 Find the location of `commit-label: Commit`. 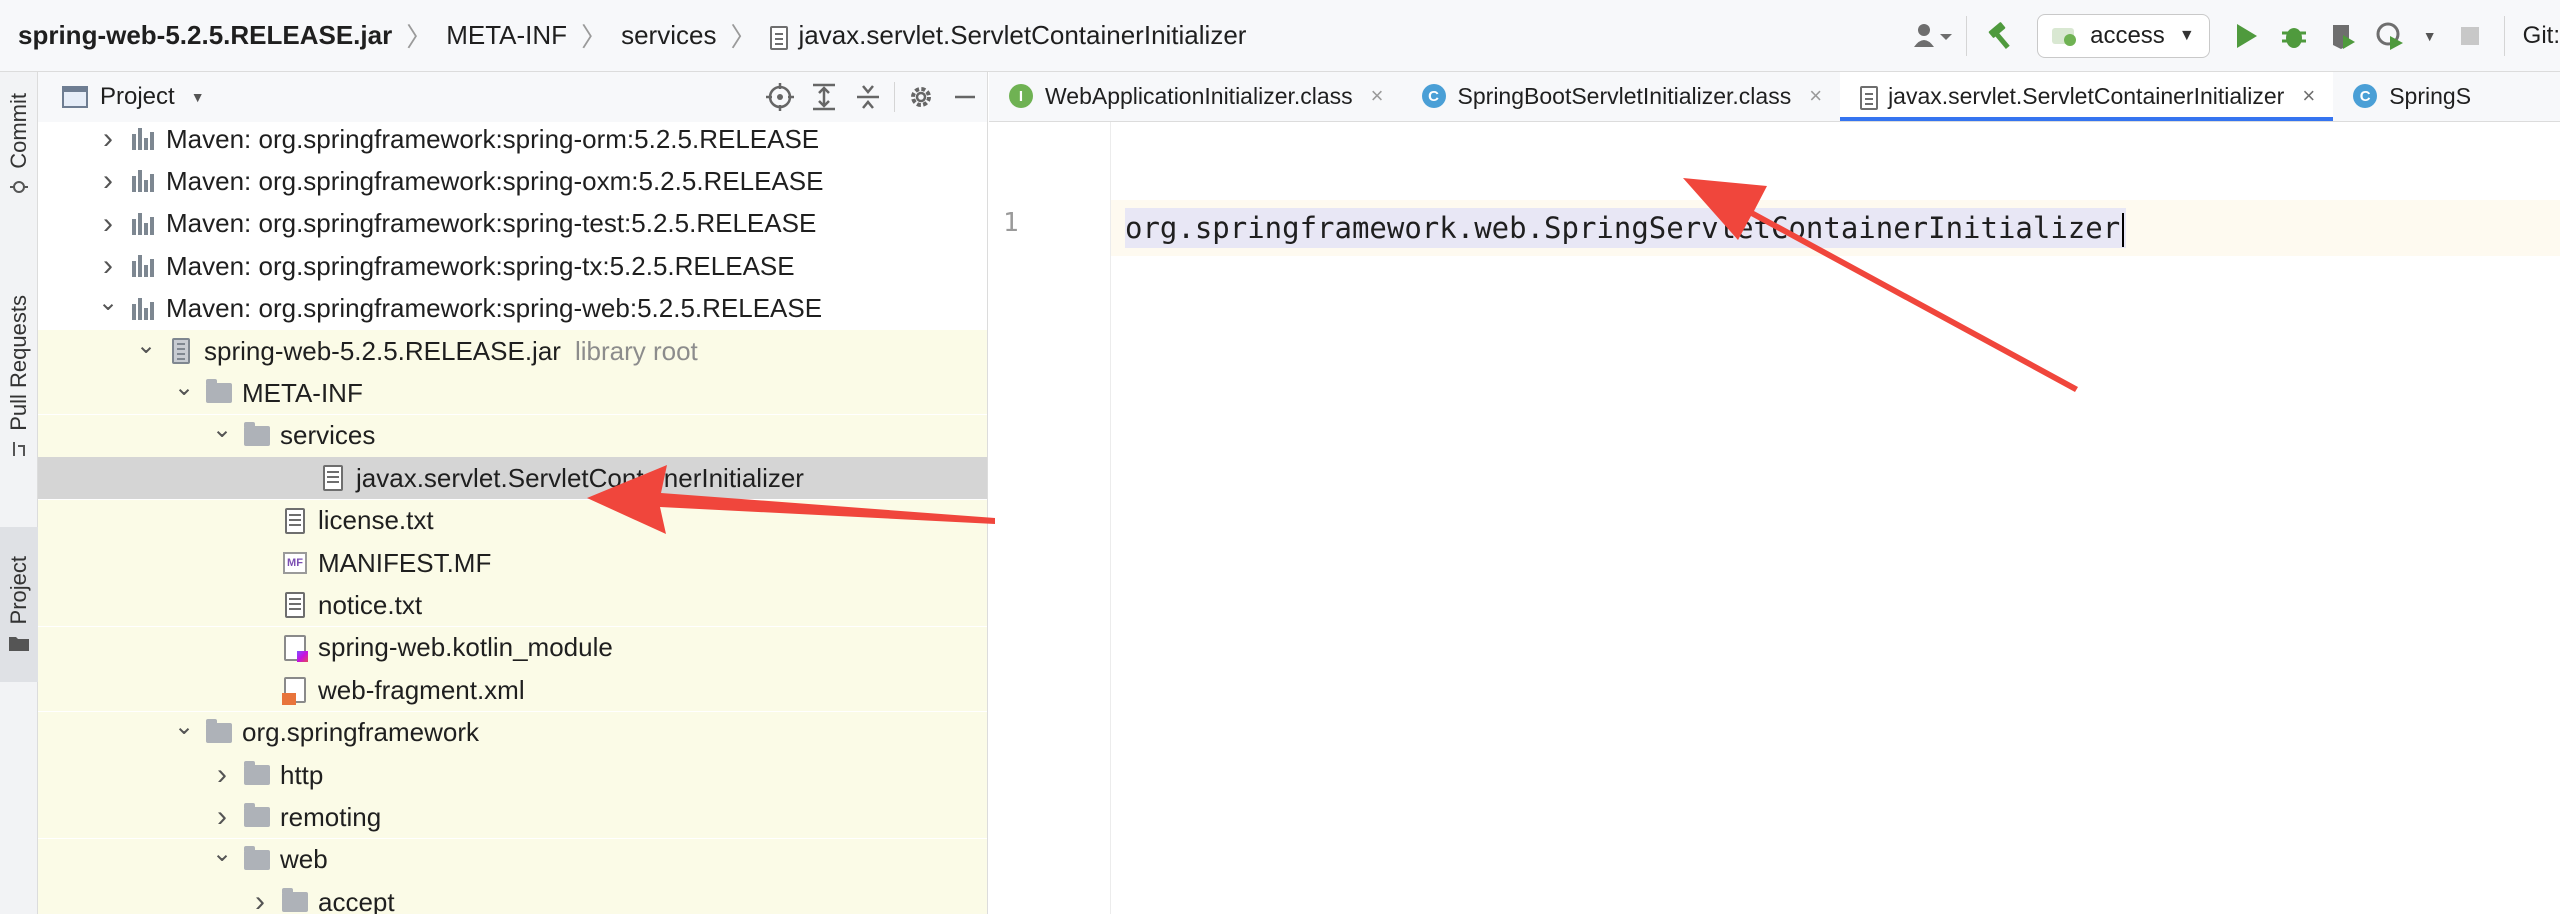

commit-label: Commit is located at coordinates (18, 131).